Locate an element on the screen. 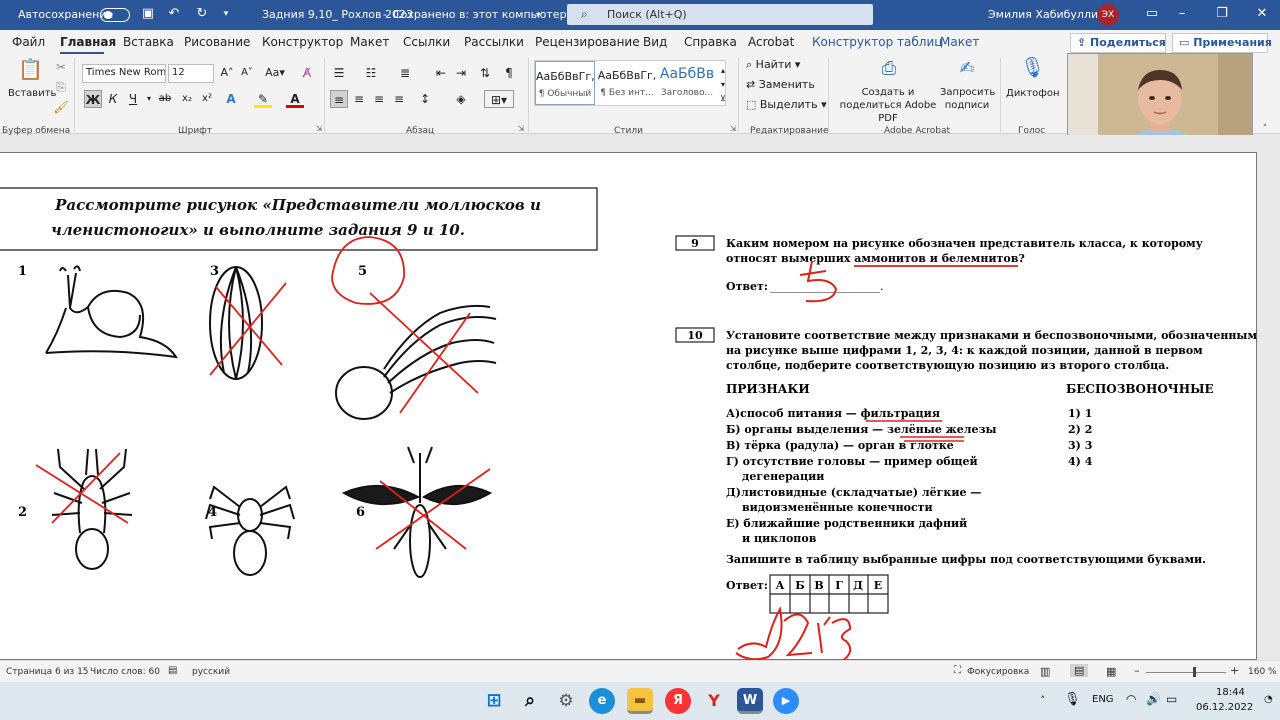 The width and height of the screenshot is (1280, 720). strikethrough-button: ab is located at coordinates (165, 99).